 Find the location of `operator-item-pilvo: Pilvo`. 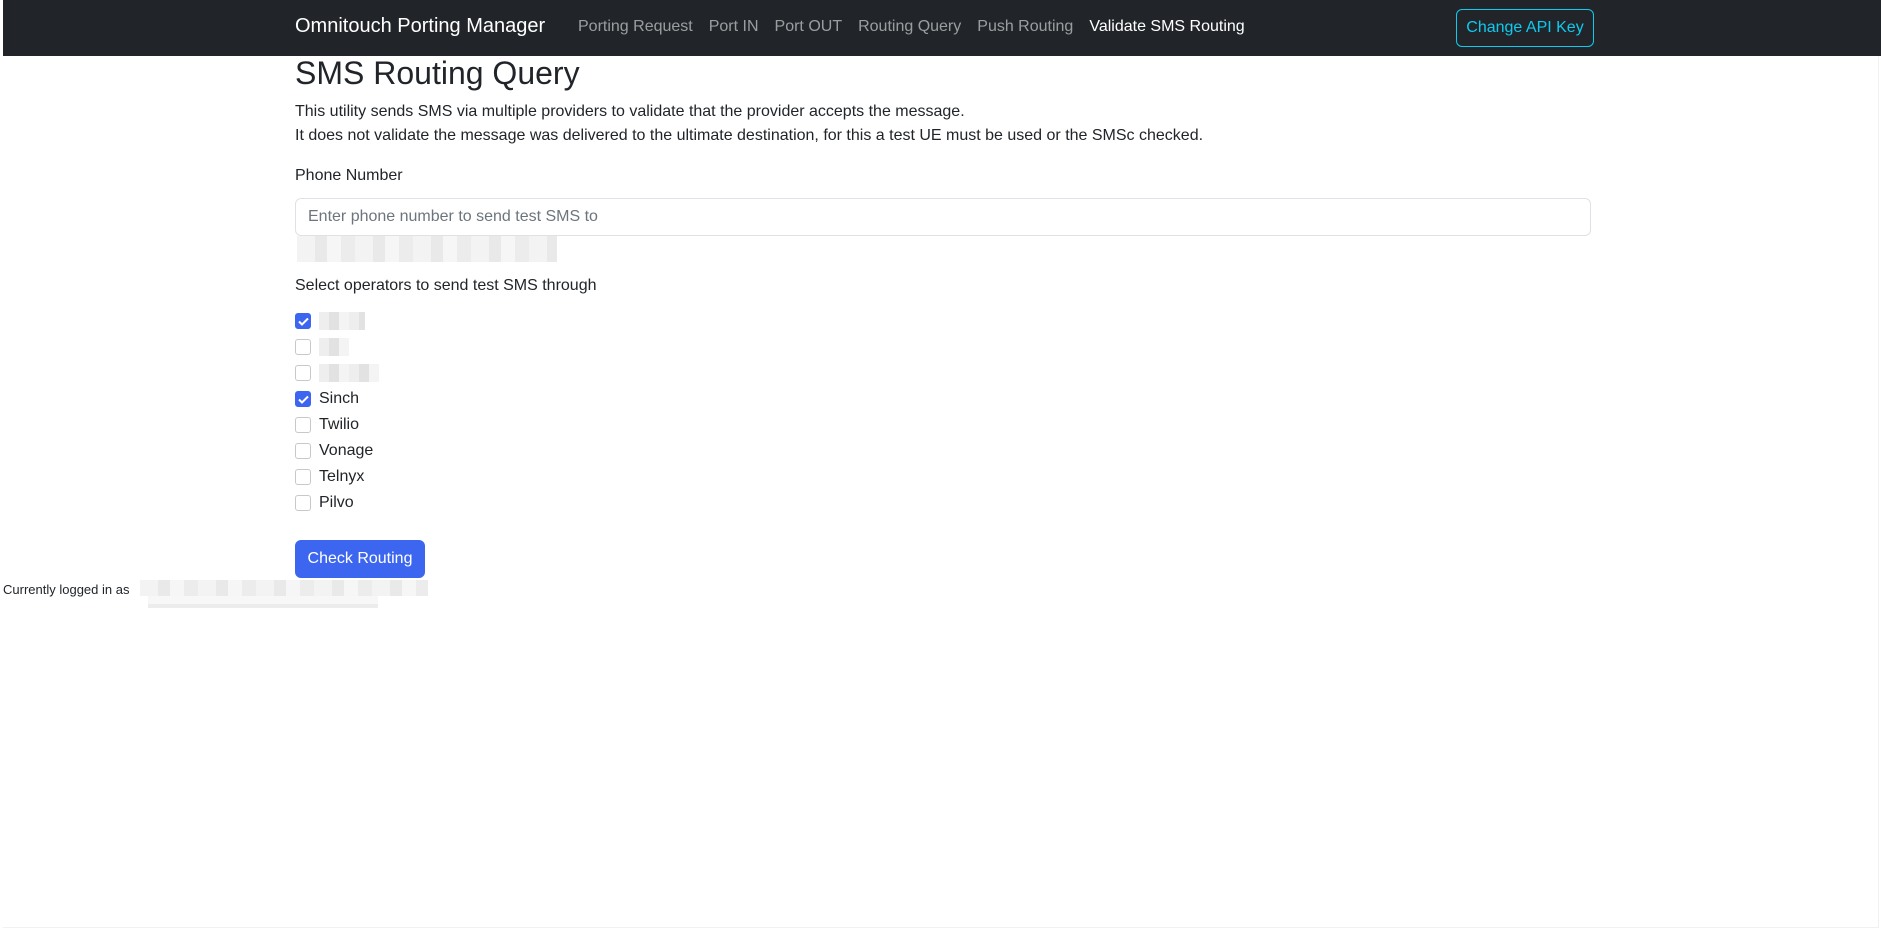

operator-item-pilvo: Pilvo is located at coordinates (337, 503).